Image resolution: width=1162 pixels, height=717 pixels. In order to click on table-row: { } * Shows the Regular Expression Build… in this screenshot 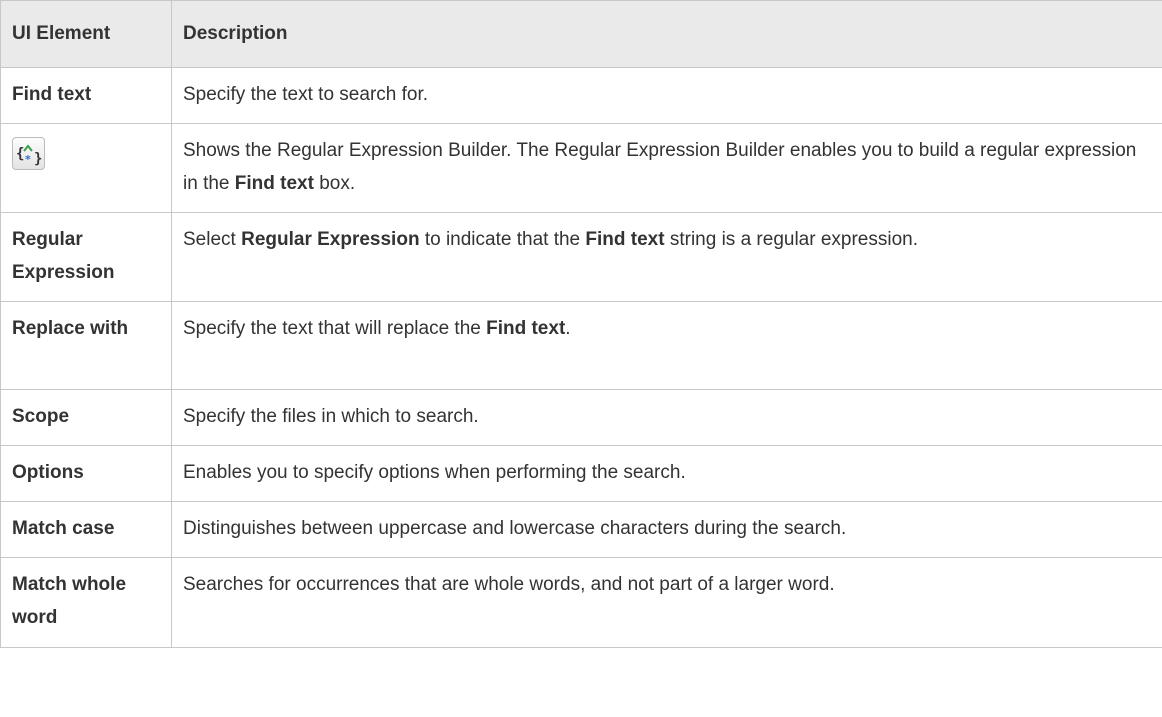, I will do `click(581, 168)`.